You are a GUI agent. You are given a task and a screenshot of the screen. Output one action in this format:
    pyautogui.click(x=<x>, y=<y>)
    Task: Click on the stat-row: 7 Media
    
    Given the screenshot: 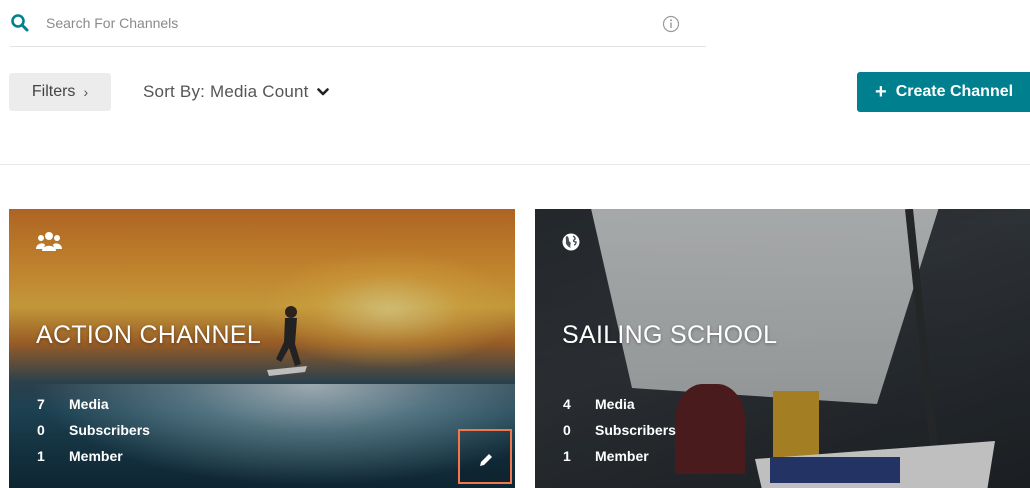 What is the action you would take?
    pyautogui.click(x=93, y=404)
    